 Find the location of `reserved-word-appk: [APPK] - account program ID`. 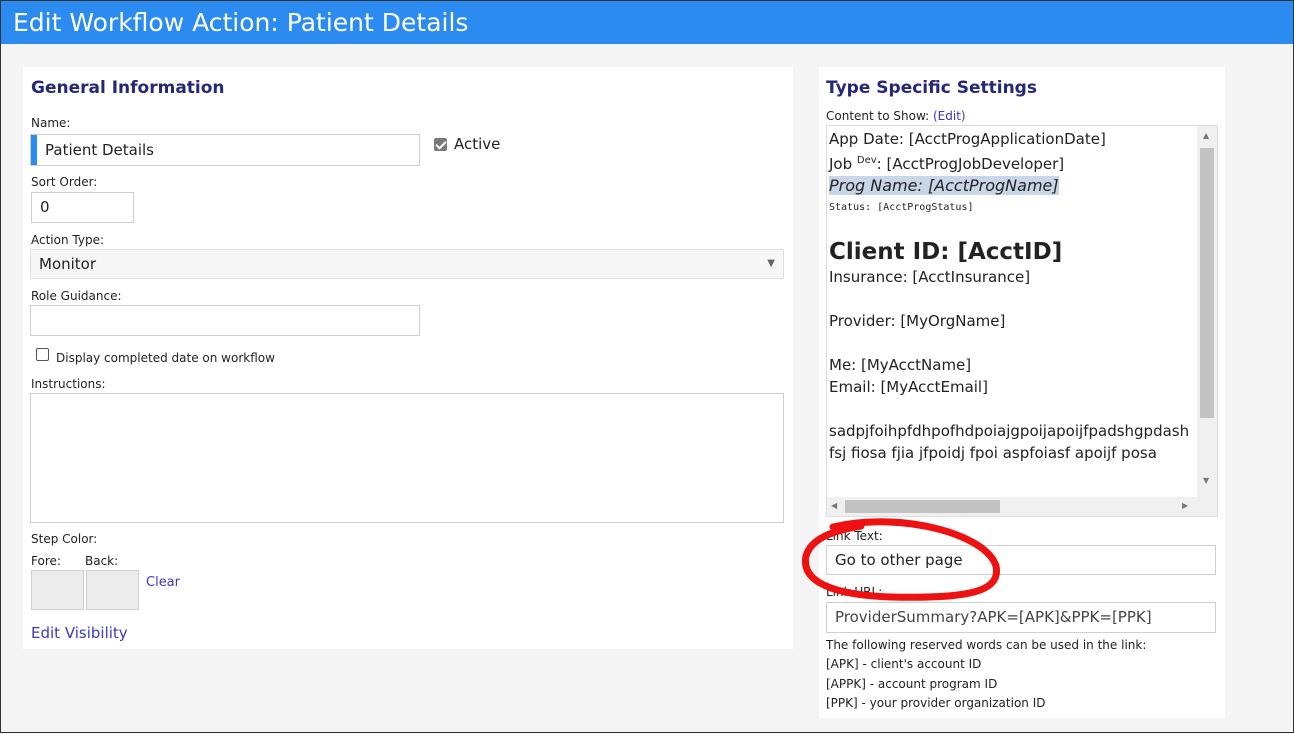

reserved-word-appk: [APPK] - account program ID is located at coordinates (912, 684).